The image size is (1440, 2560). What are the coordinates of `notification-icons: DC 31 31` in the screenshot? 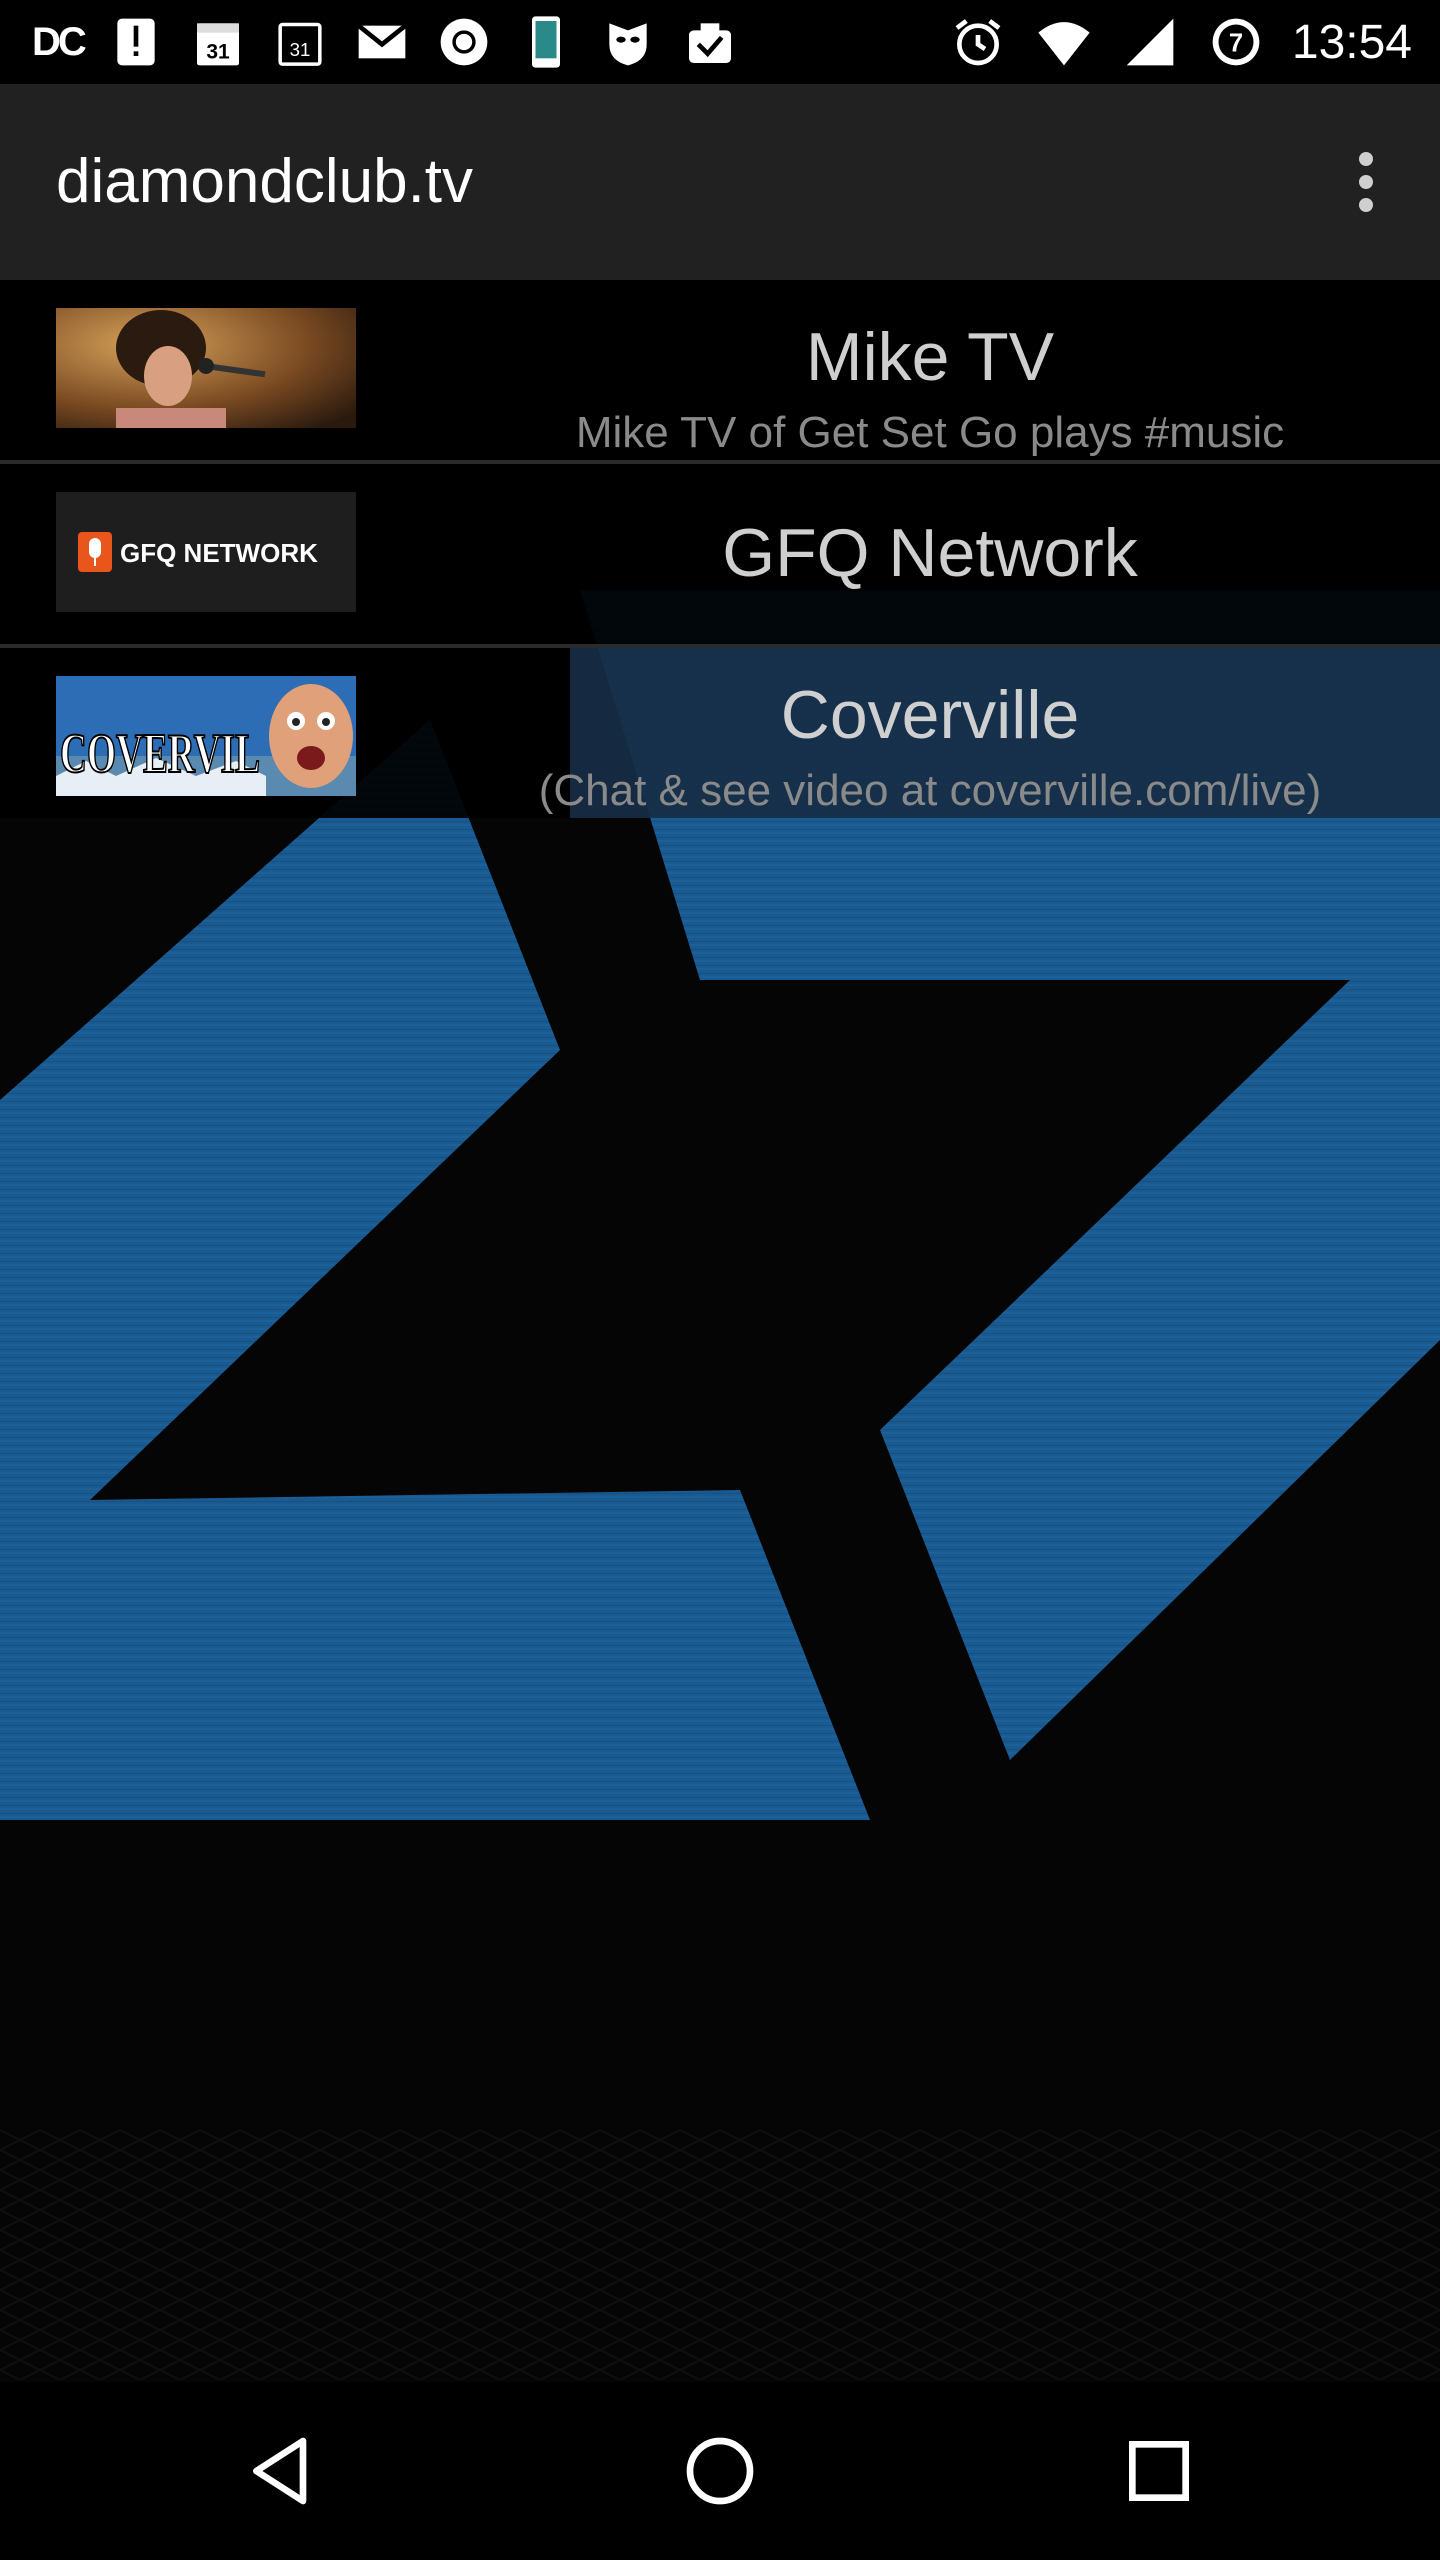 It's located at (386, 42).